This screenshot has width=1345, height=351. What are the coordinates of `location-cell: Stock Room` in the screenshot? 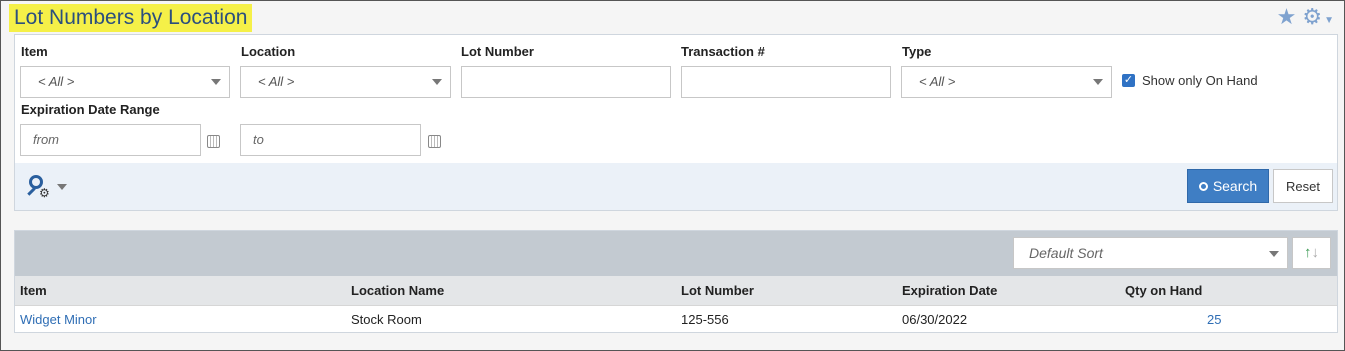 It's located at (386, 319).